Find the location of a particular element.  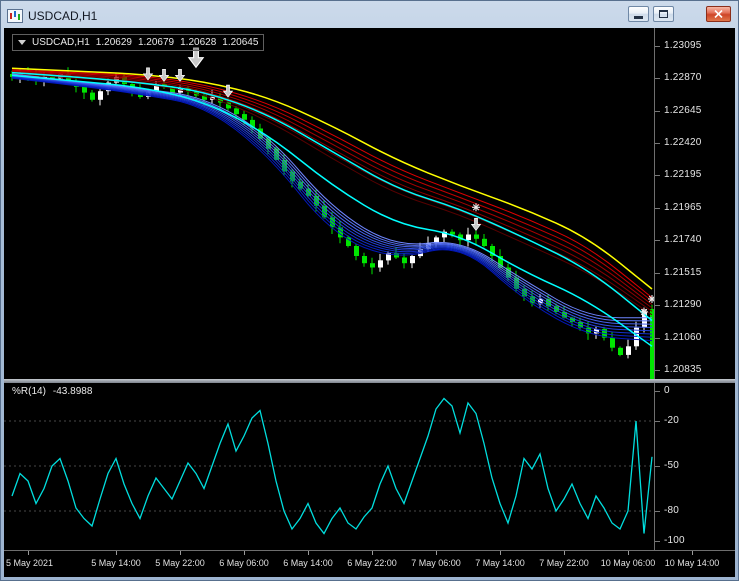

maximize-button is located at coordinates (663, 14).